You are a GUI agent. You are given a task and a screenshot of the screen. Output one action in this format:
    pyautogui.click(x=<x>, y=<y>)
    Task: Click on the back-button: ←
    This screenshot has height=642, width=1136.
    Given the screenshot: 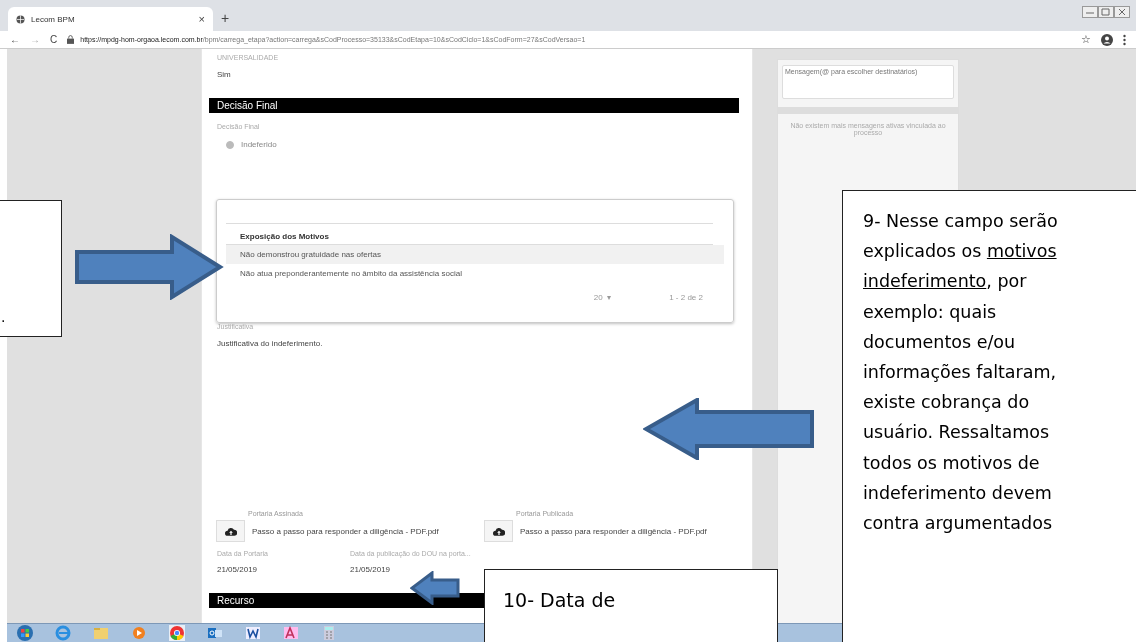 What is the action you would take?
    pyautogui.click(x=15, y=39)
    